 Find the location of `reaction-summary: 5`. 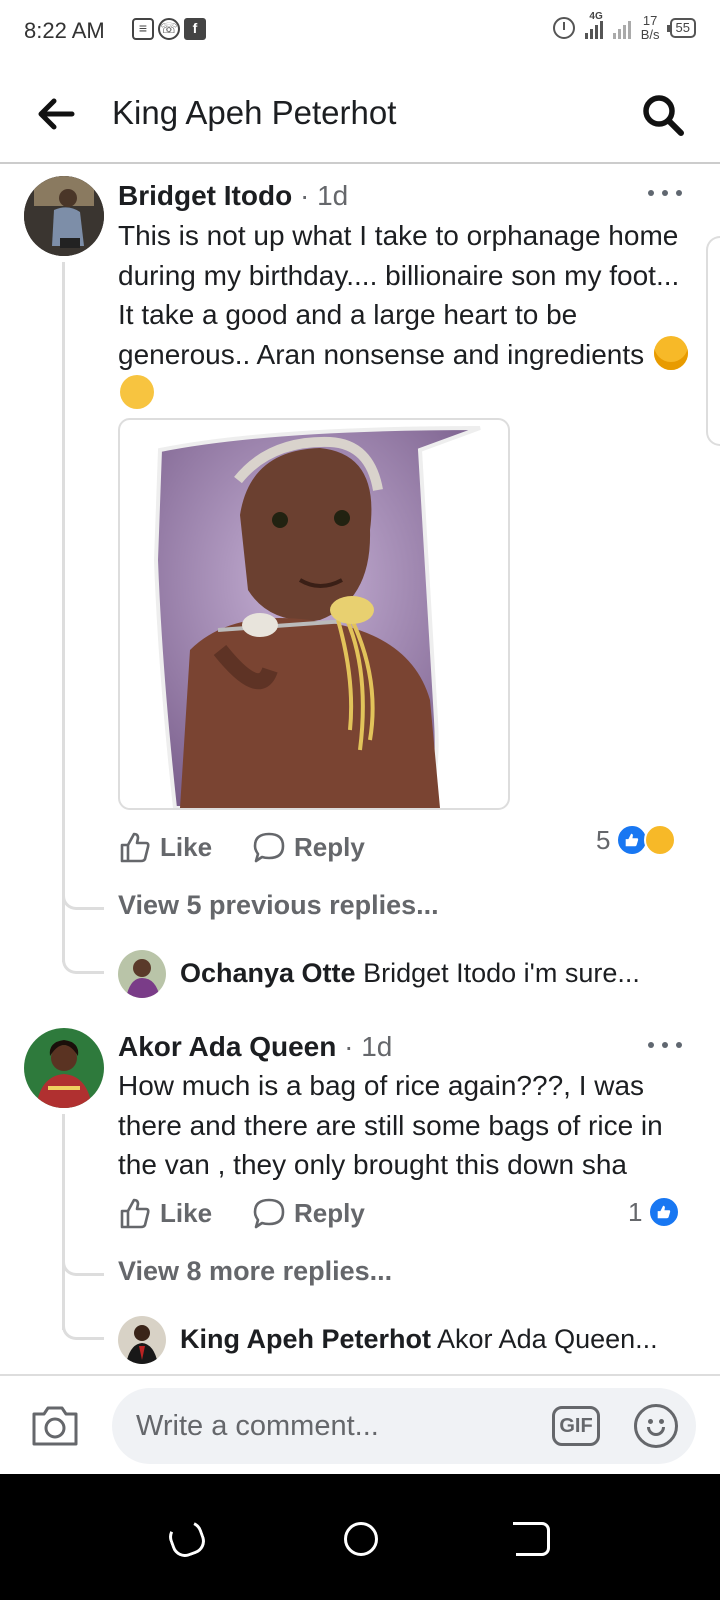

reaction-summary: 5 is located at coordinates (636, 840).